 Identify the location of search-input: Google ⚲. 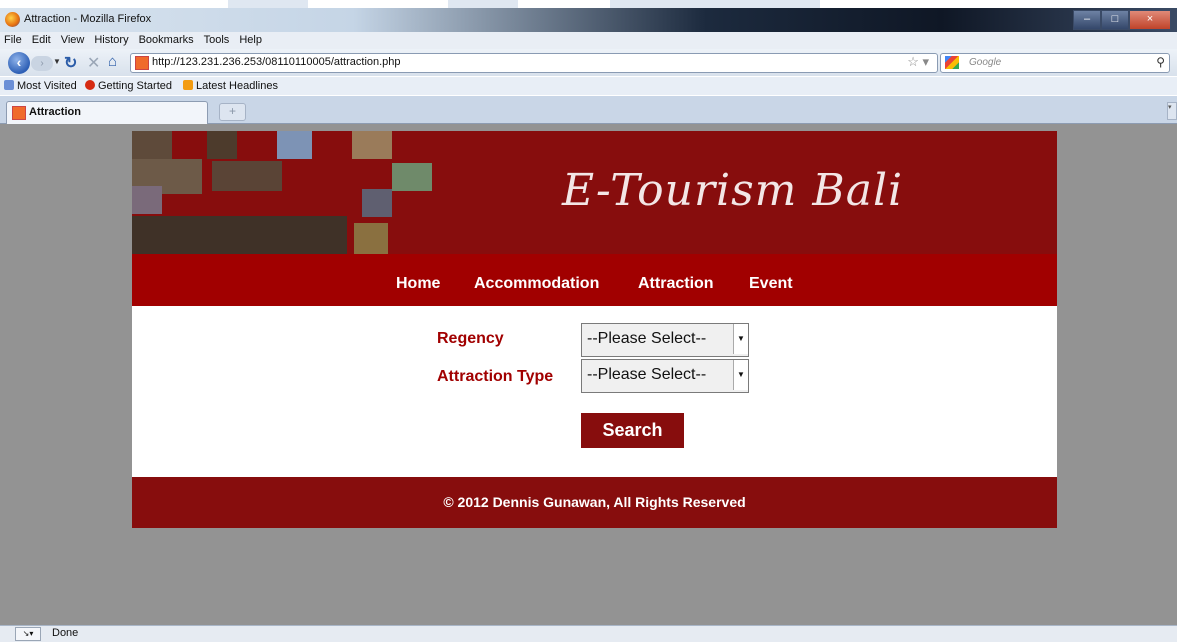
(1055, 63).